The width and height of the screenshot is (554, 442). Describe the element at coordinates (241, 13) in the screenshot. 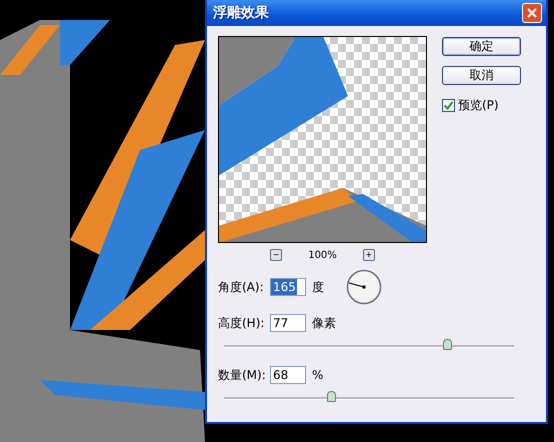

I see `window-title: 浮雕效果` at that location.